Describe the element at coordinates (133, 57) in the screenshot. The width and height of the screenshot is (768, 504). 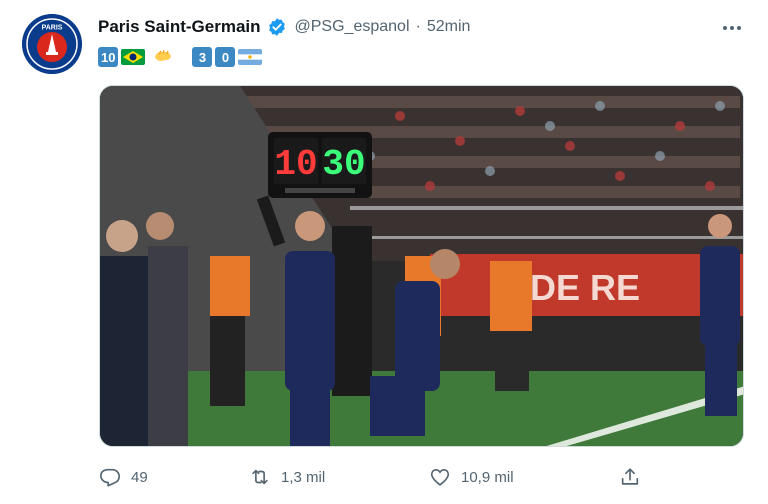
I see `brazil-flag-icon` at that location.